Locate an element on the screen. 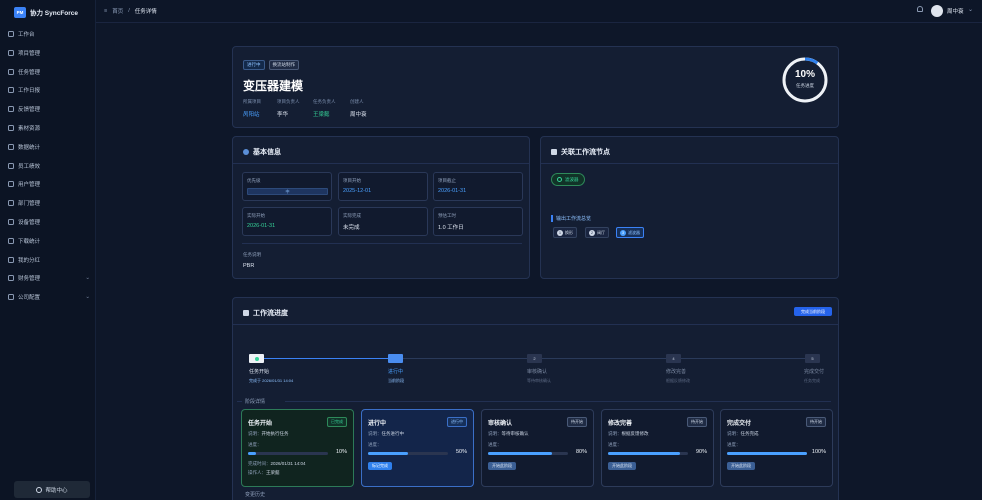 The height and width of the screenshot is (500, 982). field-label: 项目截止 is located at coordinates (447, 180).